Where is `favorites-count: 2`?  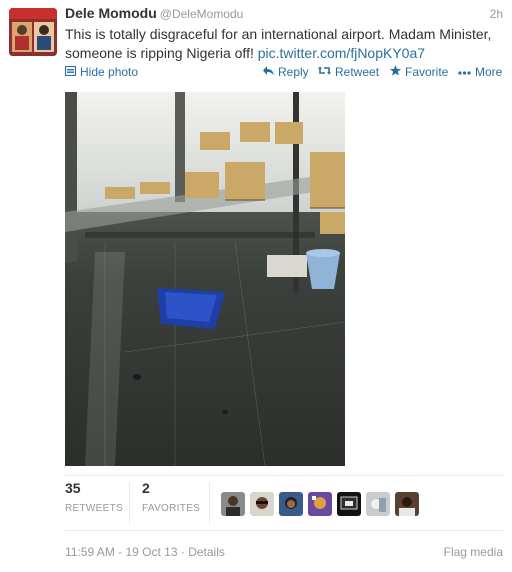
favorites-count: 2 is located at coordinates (146, 488).